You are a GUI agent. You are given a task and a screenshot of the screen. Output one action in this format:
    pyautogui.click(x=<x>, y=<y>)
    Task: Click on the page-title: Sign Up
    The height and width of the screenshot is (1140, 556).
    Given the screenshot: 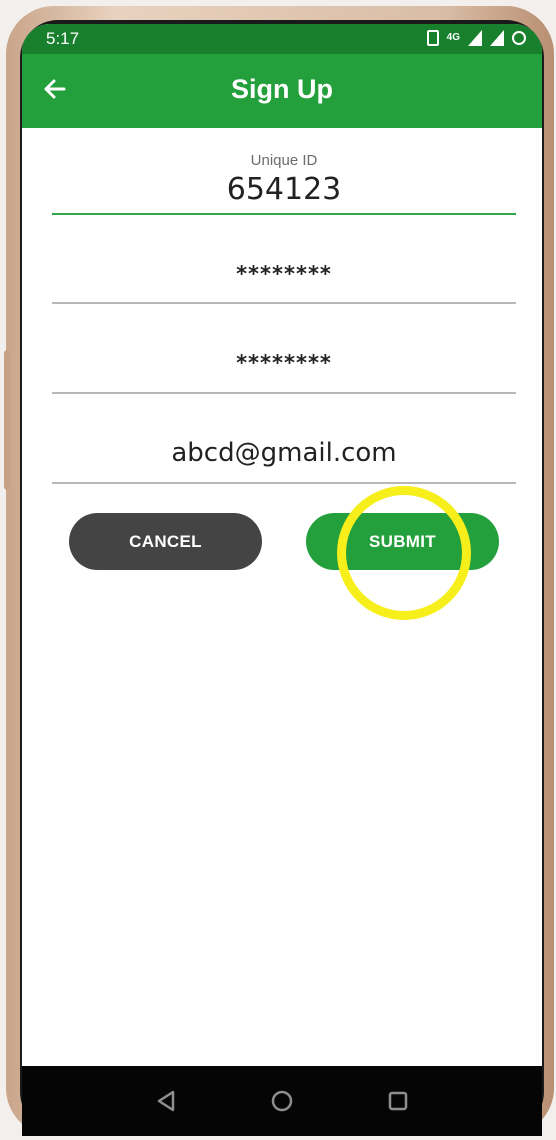 What is the action you would take?
    pyautogui.click(x=282, y=89)
    